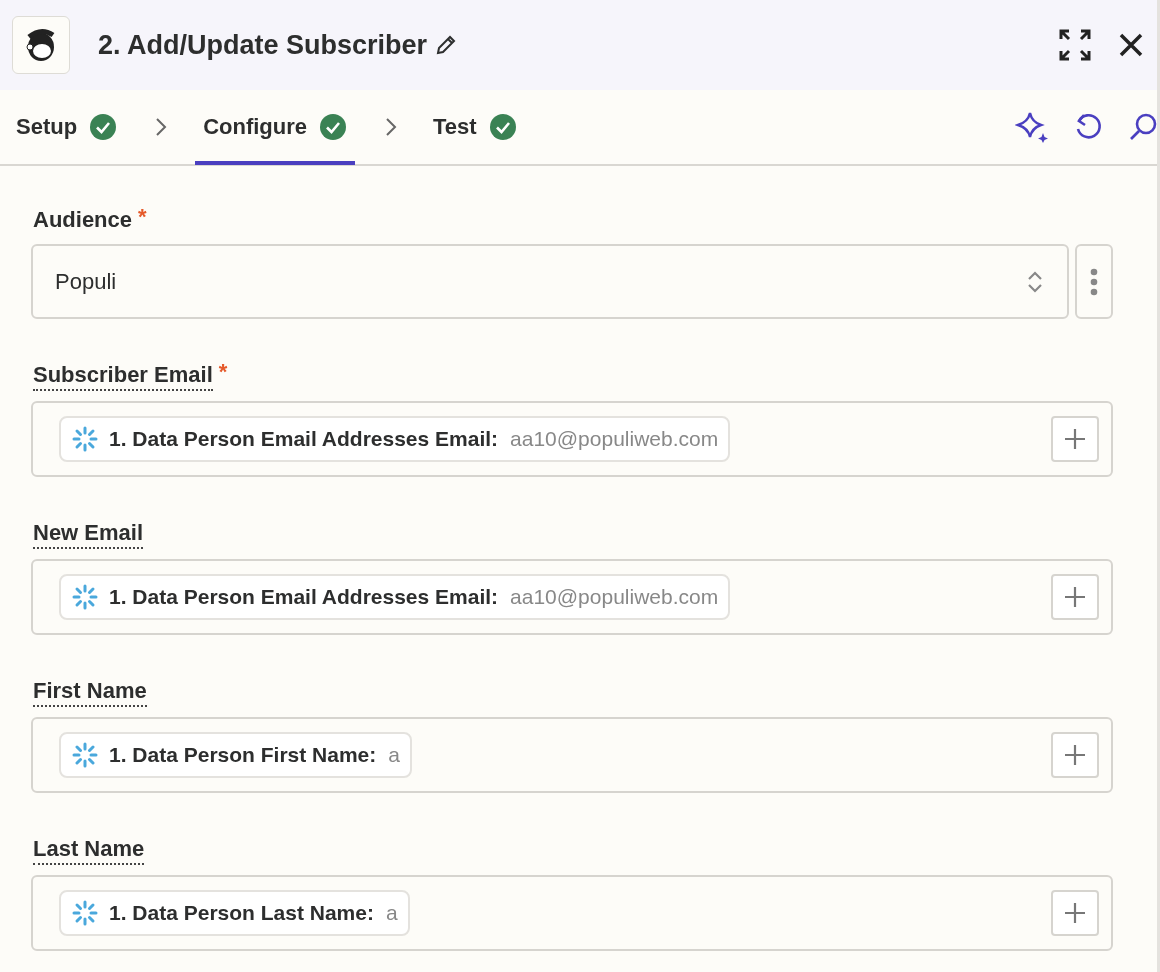  I want to click on vertical-dots-icon, so click(1094, 281).